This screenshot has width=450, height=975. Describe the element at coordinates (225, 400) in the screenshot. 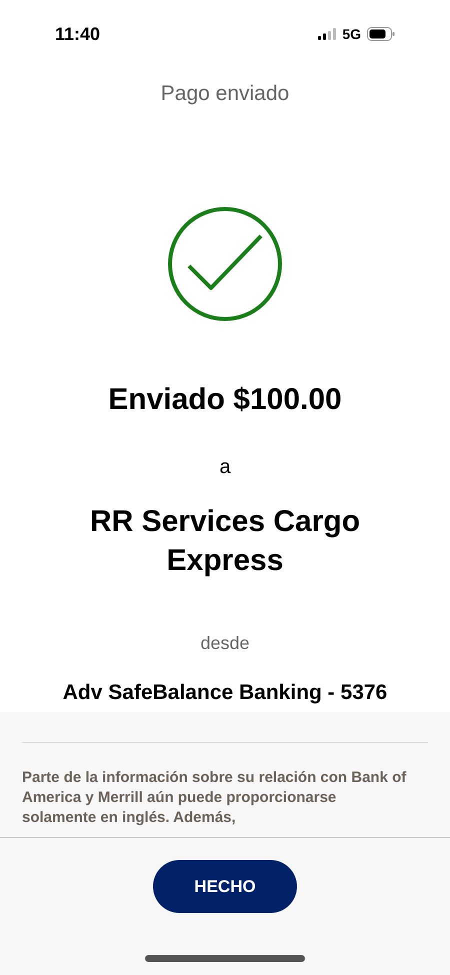

I see `amount-text: Enviado $100.00` at that location.